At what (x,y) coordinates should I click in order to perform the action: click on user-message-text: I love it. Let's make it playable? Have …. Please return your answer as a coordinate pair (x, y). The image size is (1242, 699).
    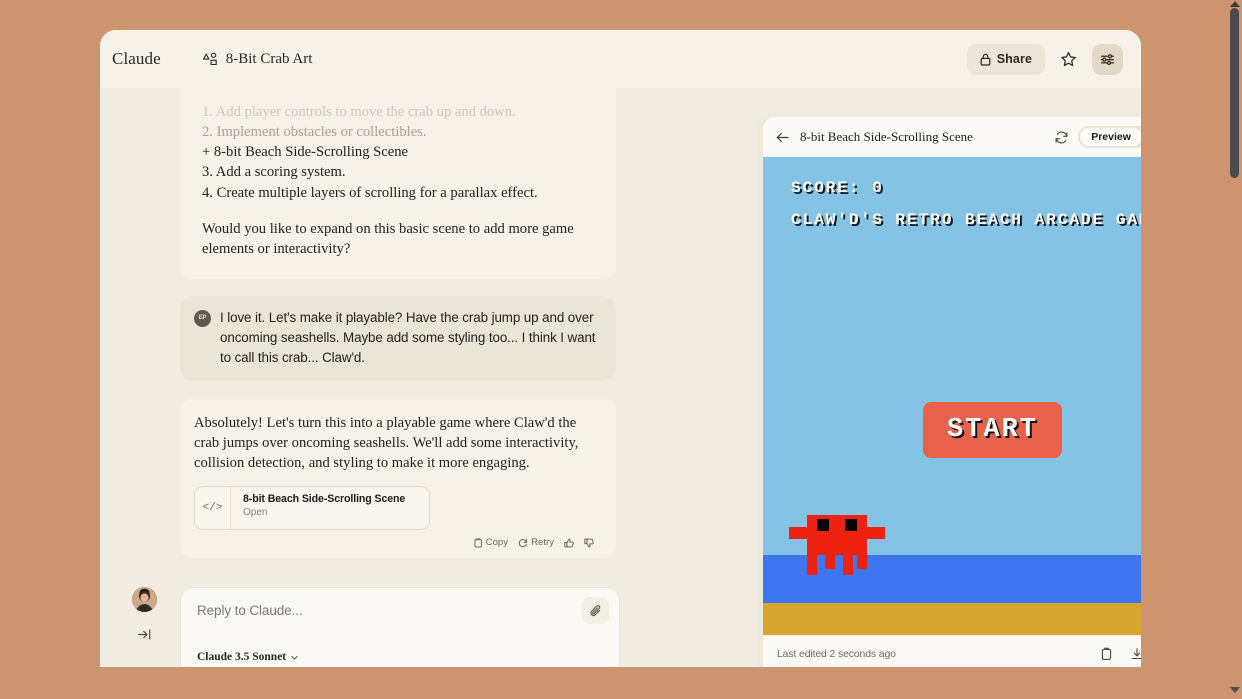
    Looking at the image, I should click on (408, 337).